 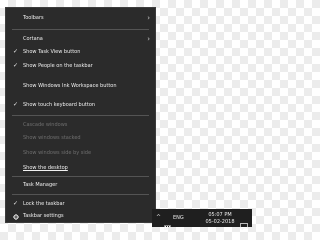 What do you see at coordinates (52, 52) in the screenshot?
I see `menu-item-label: Show Task View button` at bounding box center [52, 52].